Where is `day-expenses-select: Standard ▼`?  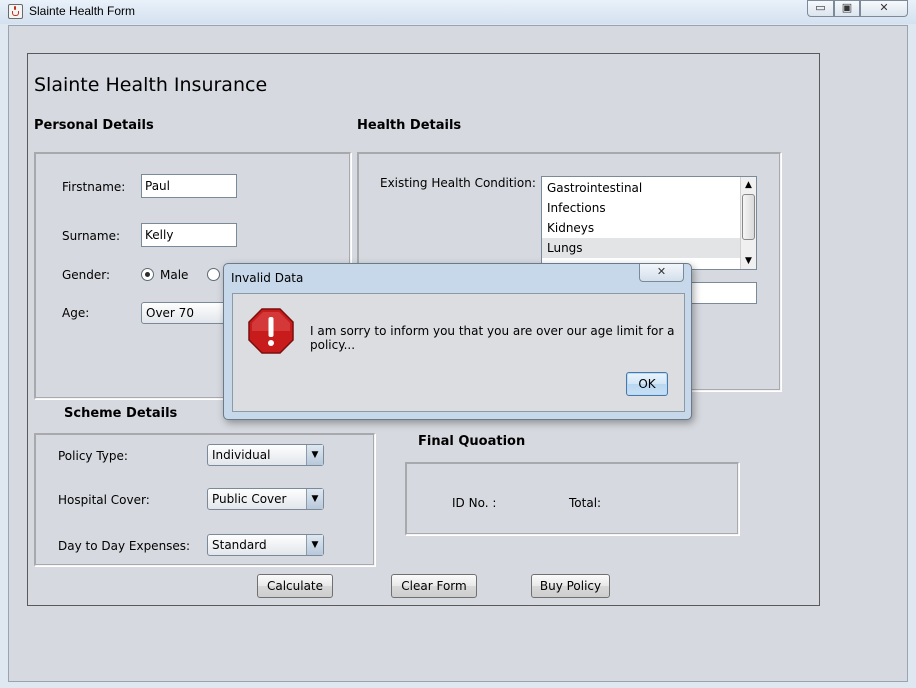
day-expenses-select: Standard ▼ is located at coordinates (265, 545).